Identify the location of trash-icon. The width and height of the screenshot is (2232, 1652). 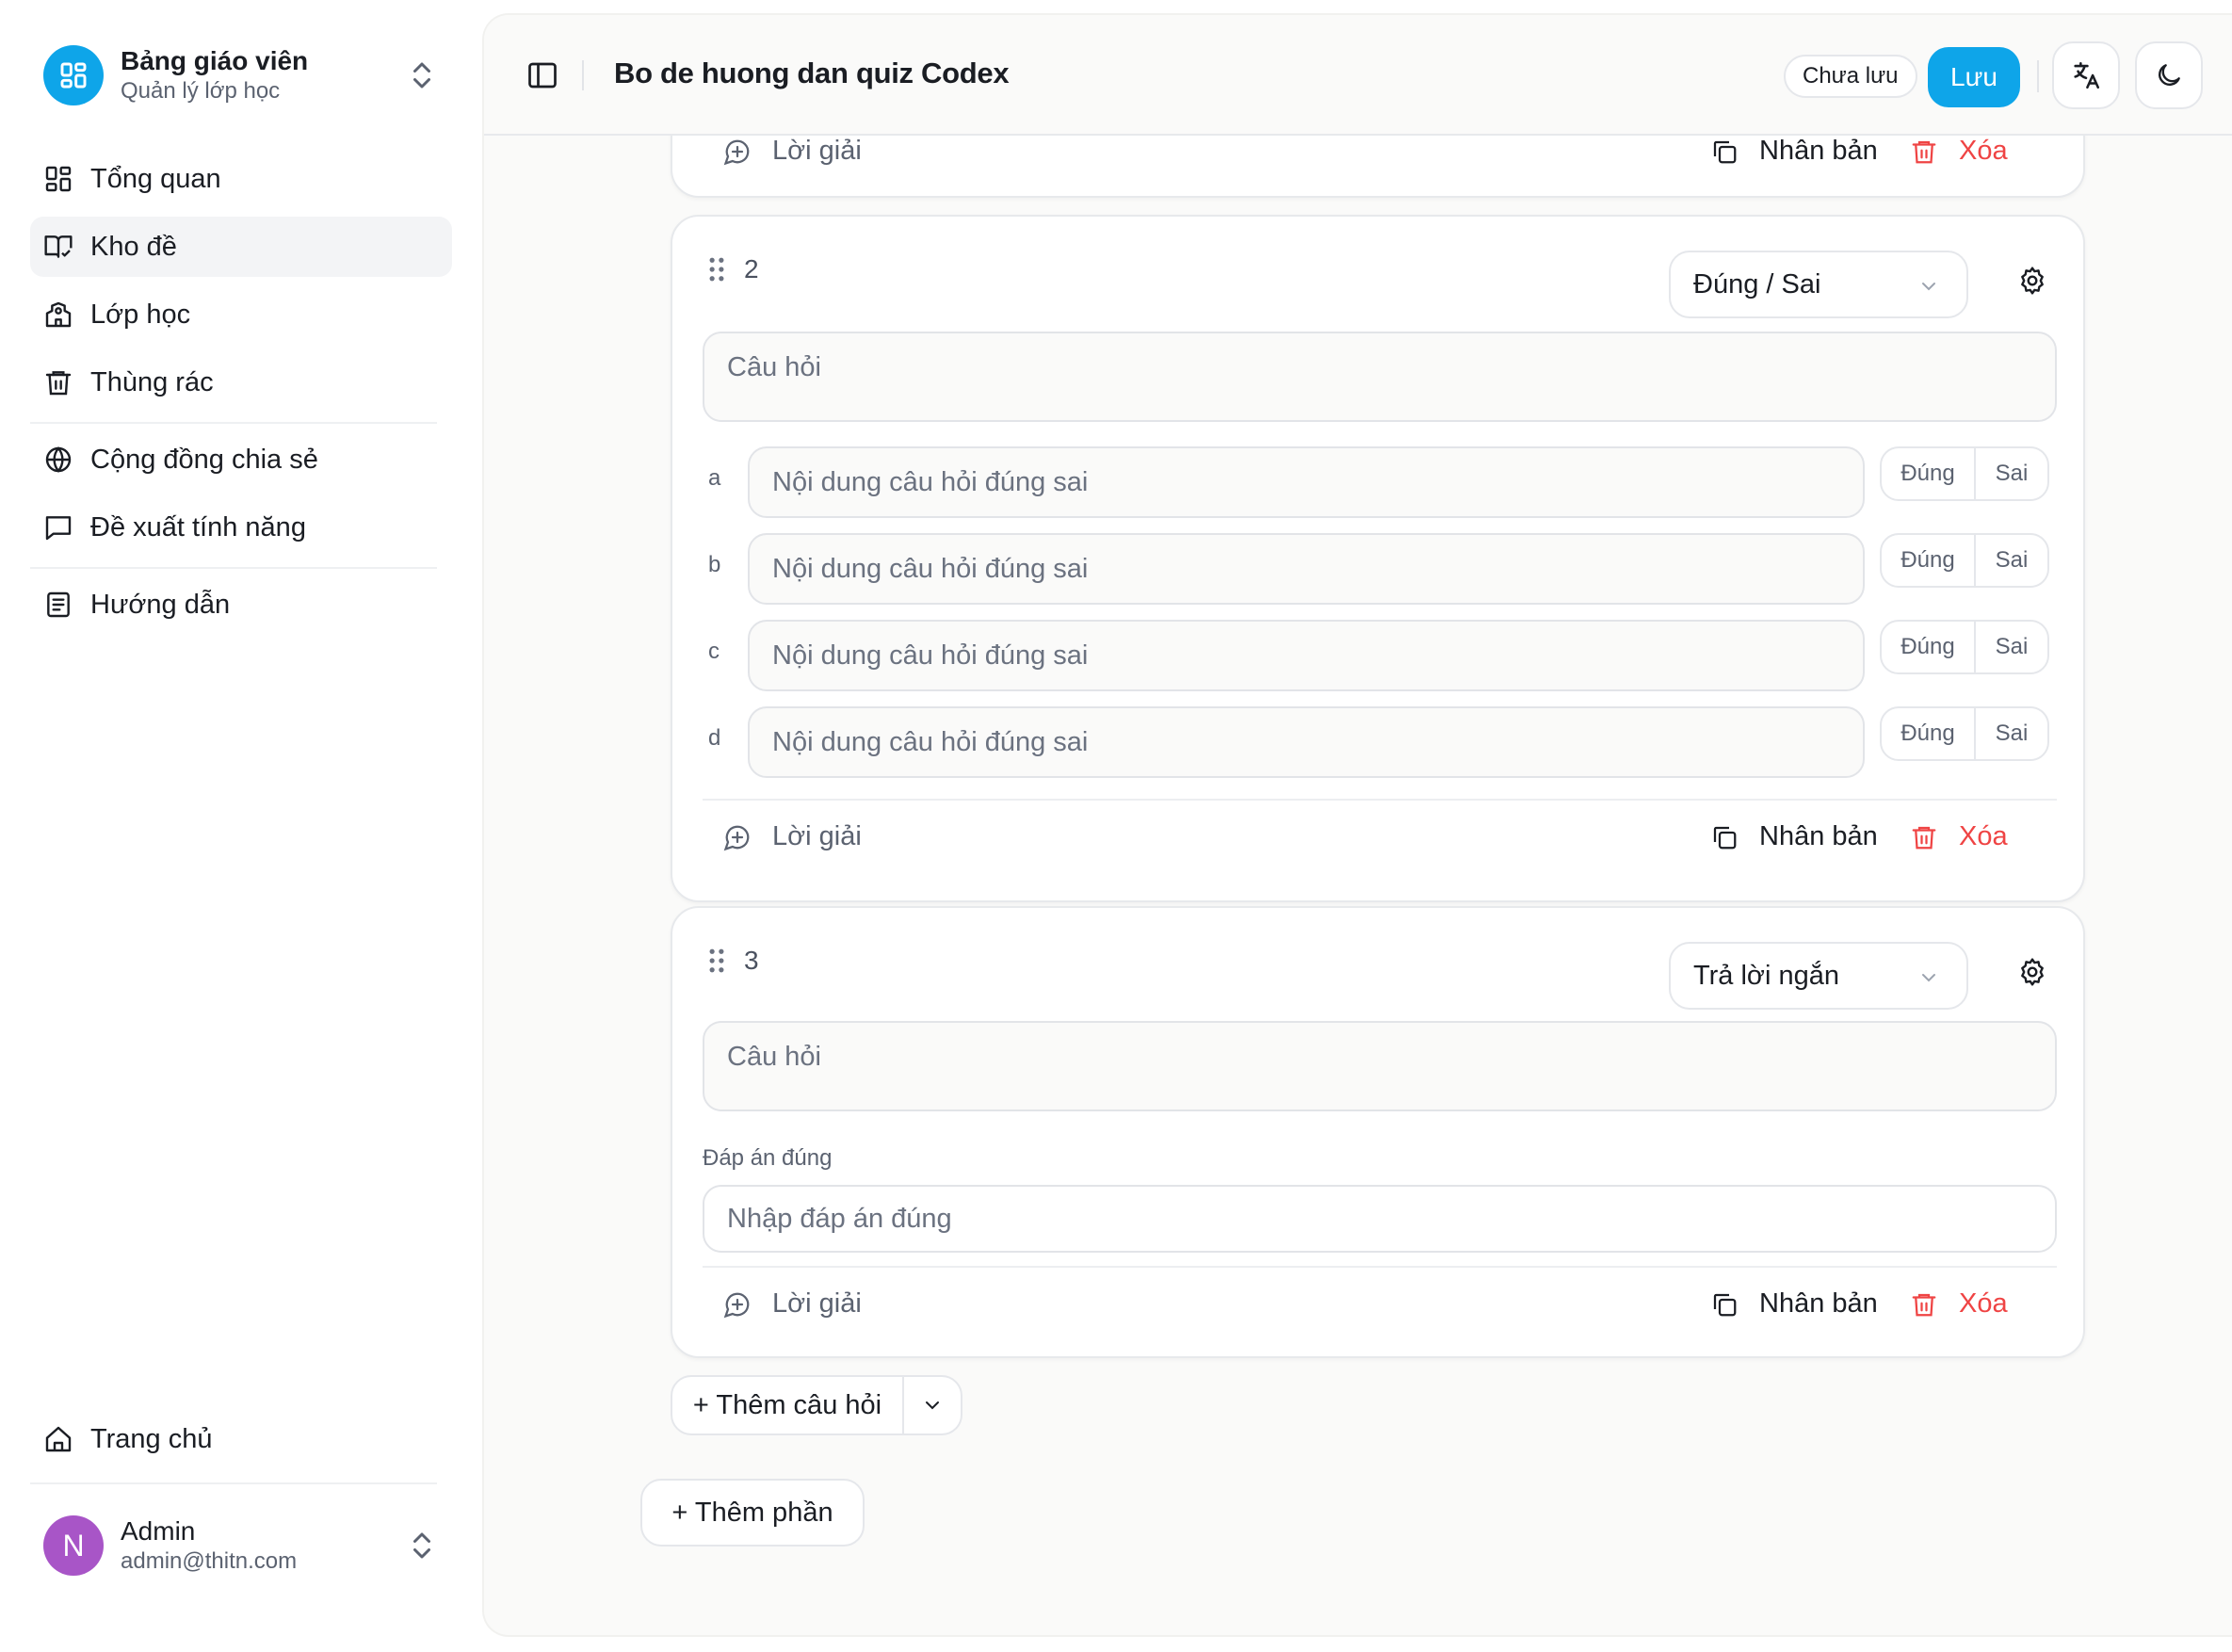
(1924, 1304).